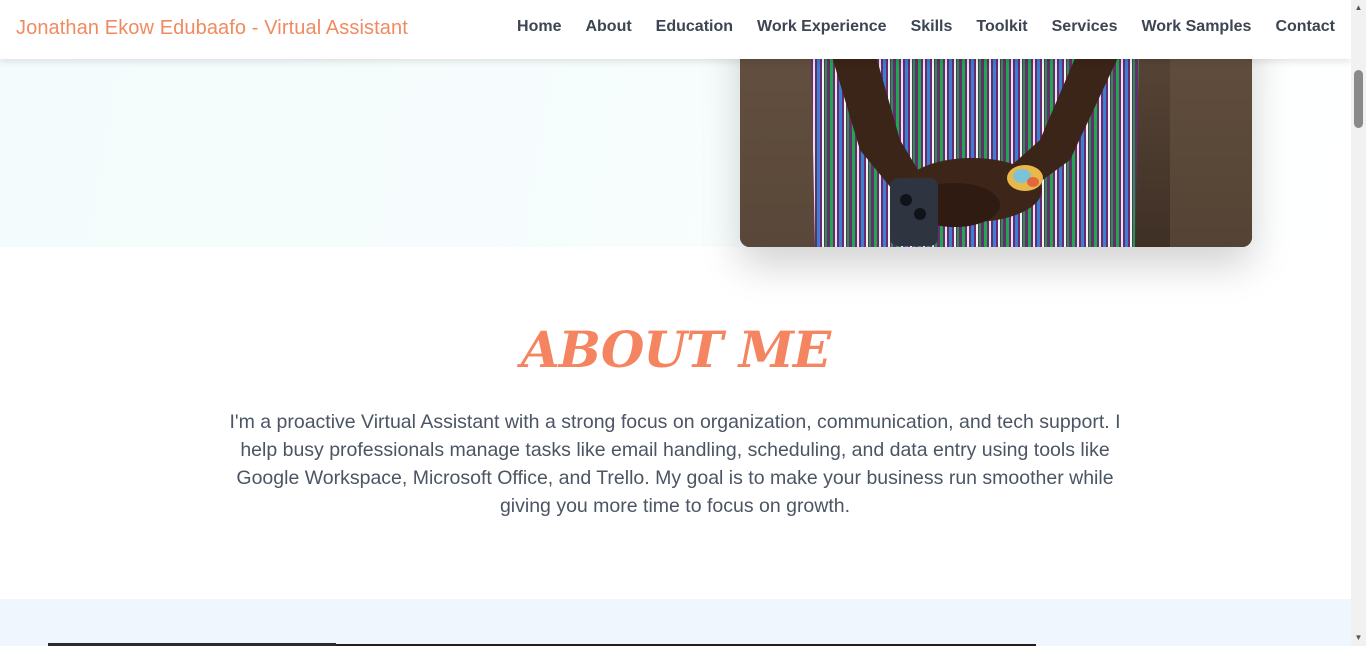  What do you see at coordinates (539, 27) in the screenshot?
I see `nav-link-home: Home` at bounding box center [539, 27].